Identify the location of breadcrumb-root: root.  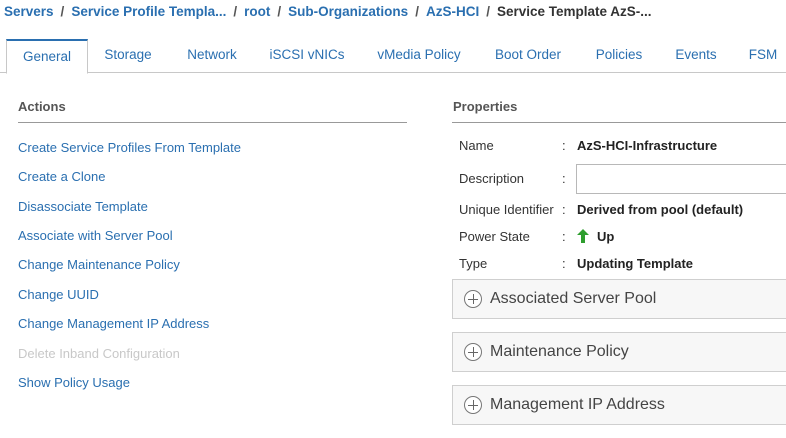
(257, 11).